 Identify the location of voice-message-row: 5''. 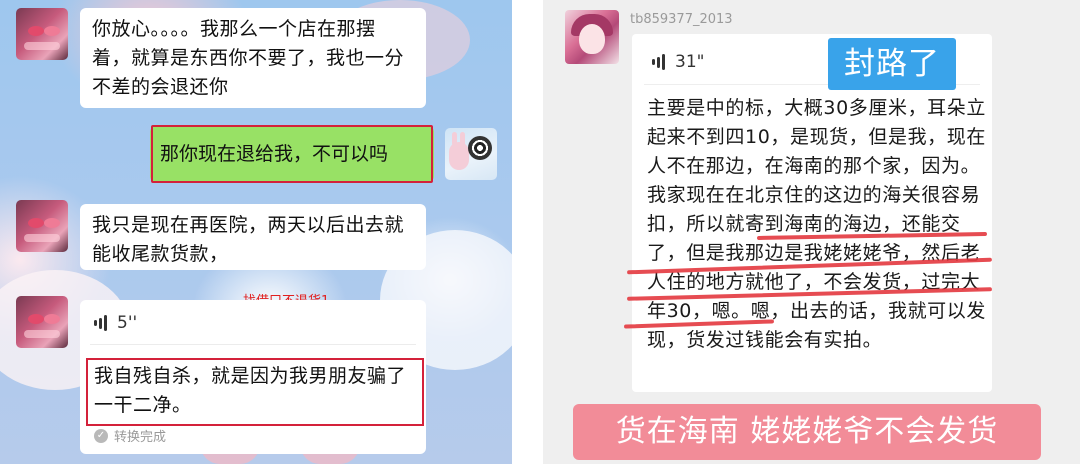
(115, 323).